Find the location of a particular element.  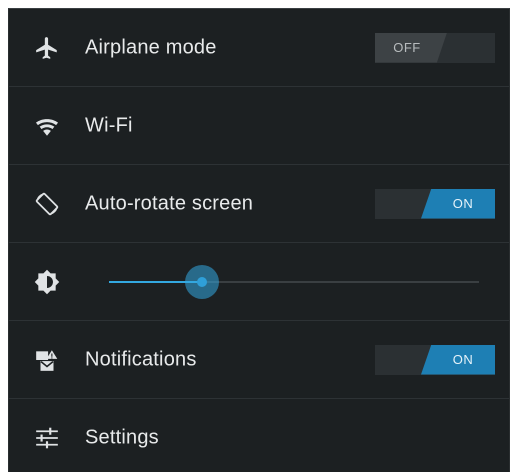

notifications-label: Notifications is located at coordinates (141, 359).